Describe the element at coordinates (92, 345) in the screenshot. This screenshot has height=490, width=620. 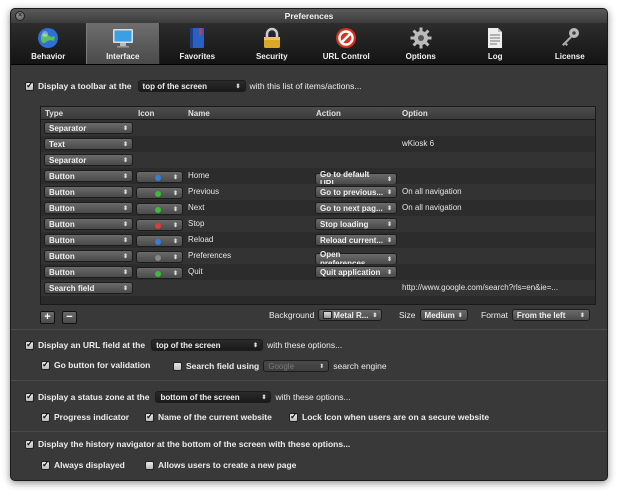
I see `url-prefix-label: Display an URL field at the` at that location.